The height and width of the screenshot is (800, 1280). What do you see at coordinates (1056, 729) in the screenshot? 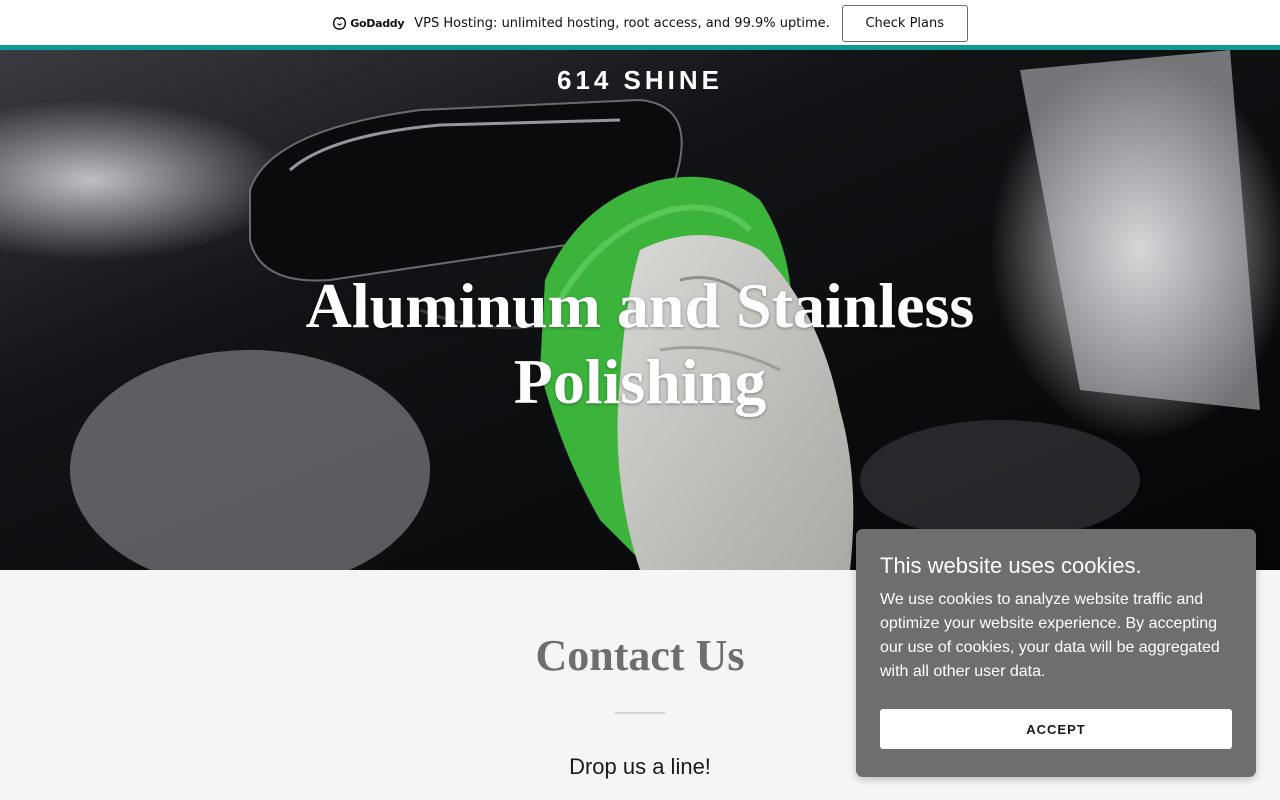
I see `accept-cookies-button: ACCEPT` at bounding box center [1056, 729].